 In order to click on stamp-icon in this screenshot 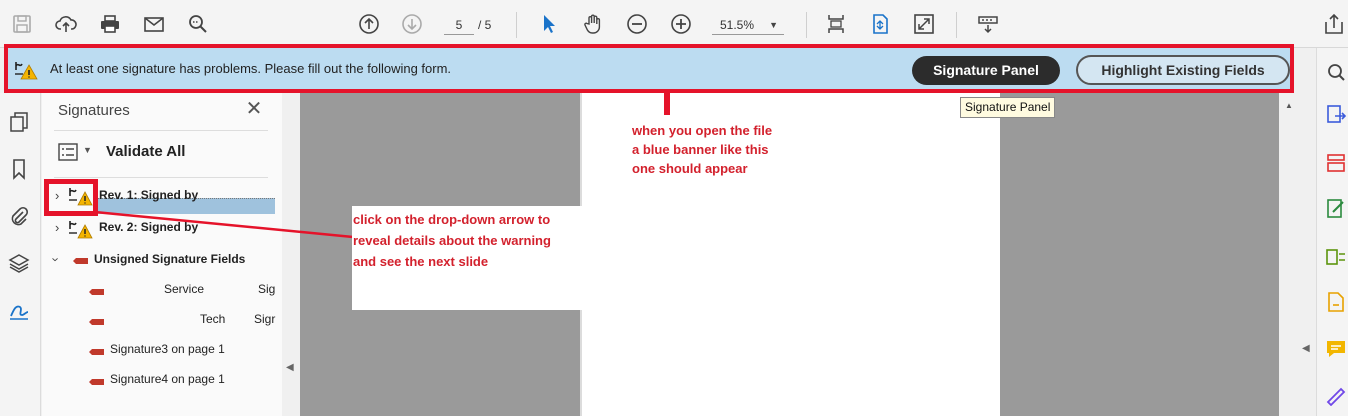, I will do `click(988, 24)`.